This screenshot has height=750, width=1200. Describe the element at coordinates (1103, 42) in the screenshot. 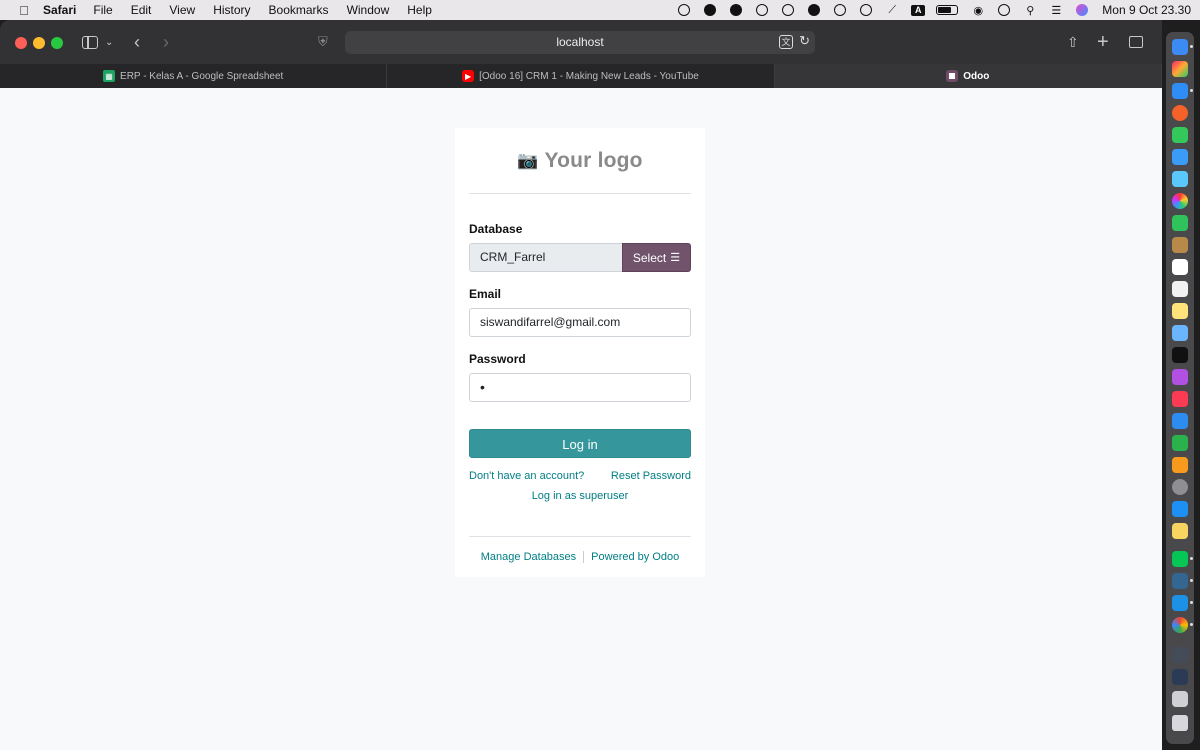

I see `new-tab-plus-icon: +` at that location.